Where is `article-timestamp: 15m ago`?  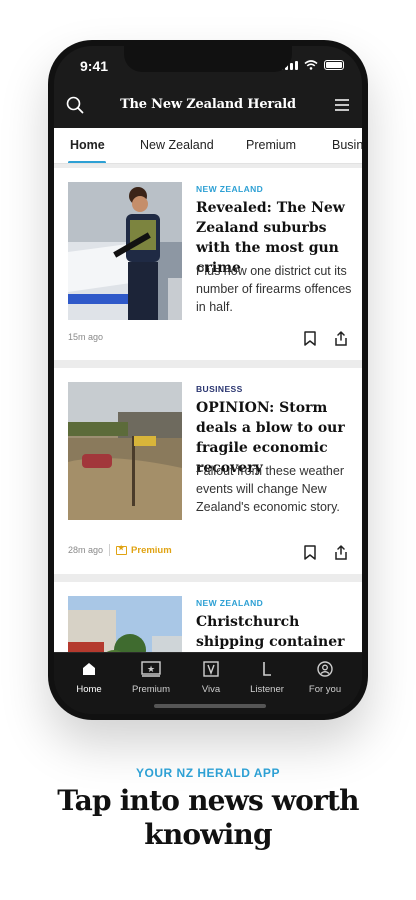
article-timestamp: 15m ago is located at coordinates (86, 337).